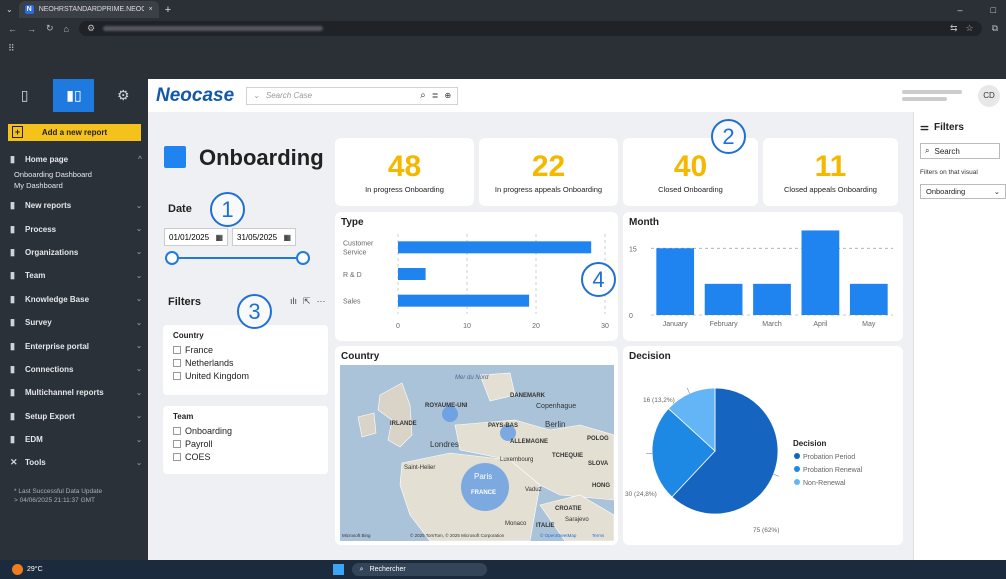 Image resolution: width=1006 pixels, height=579 pixels. What do you see at coordinates (303, 258) in the screenshot?
I see `slider-end-handle` at bounding box center [303, 258].